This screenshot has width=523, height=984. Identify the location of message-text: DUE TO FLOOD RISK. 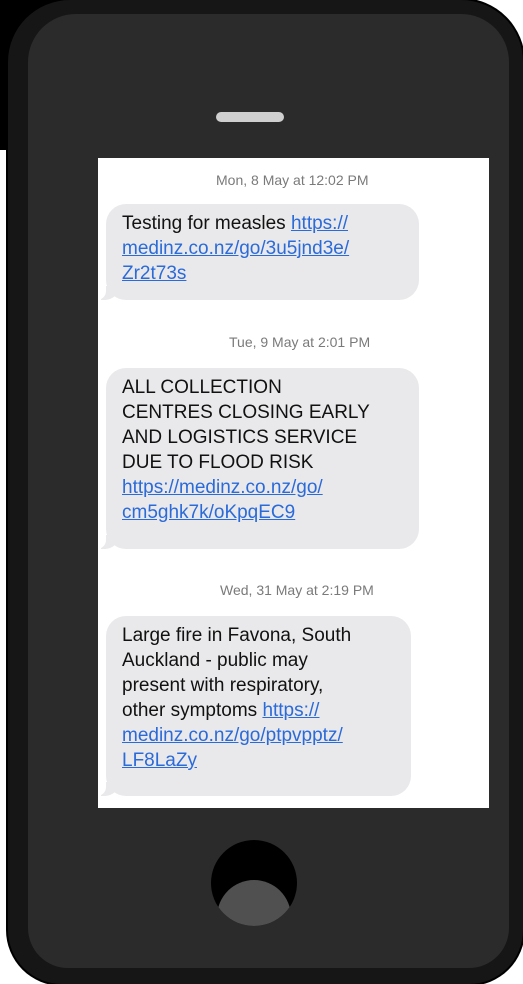
(218, 462).